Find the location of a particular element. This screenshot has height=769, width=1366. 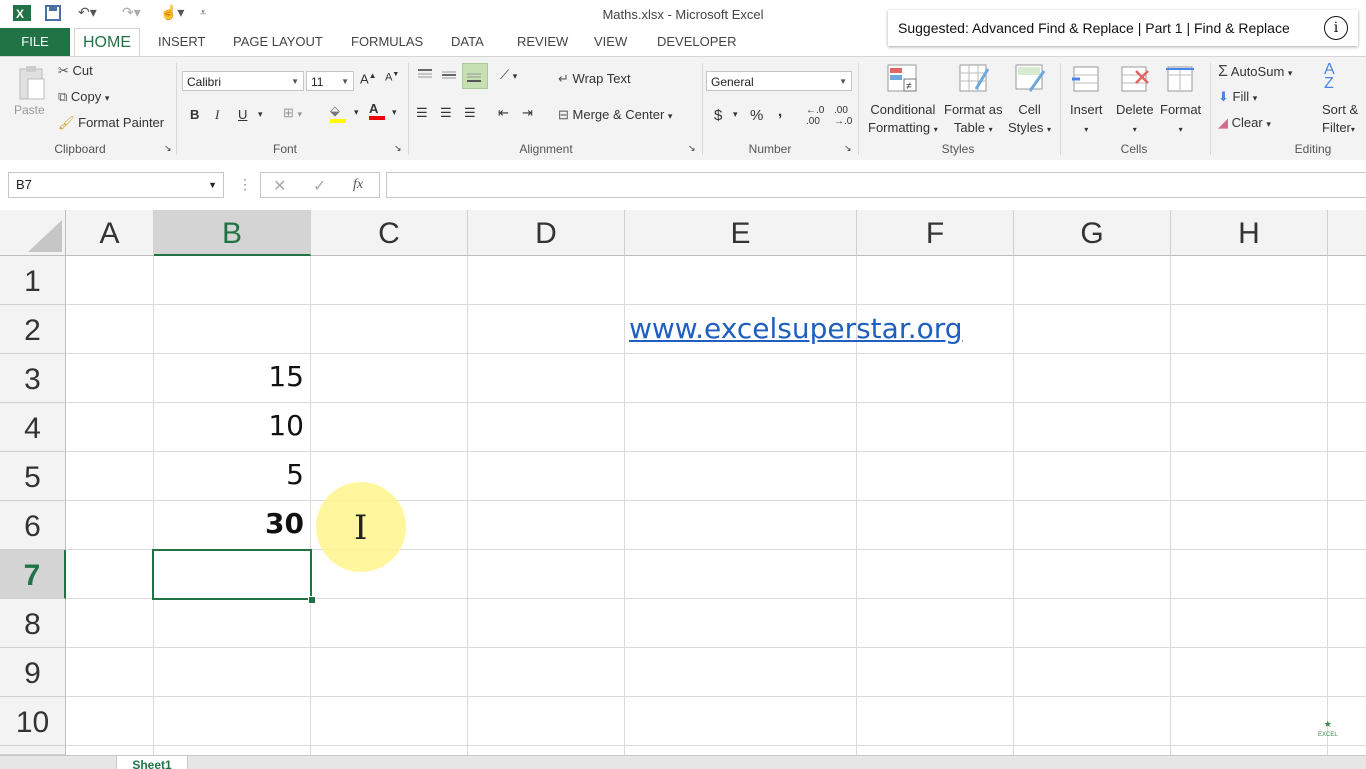

align-right-icon: ☰ is located at coordinates (470, 113).